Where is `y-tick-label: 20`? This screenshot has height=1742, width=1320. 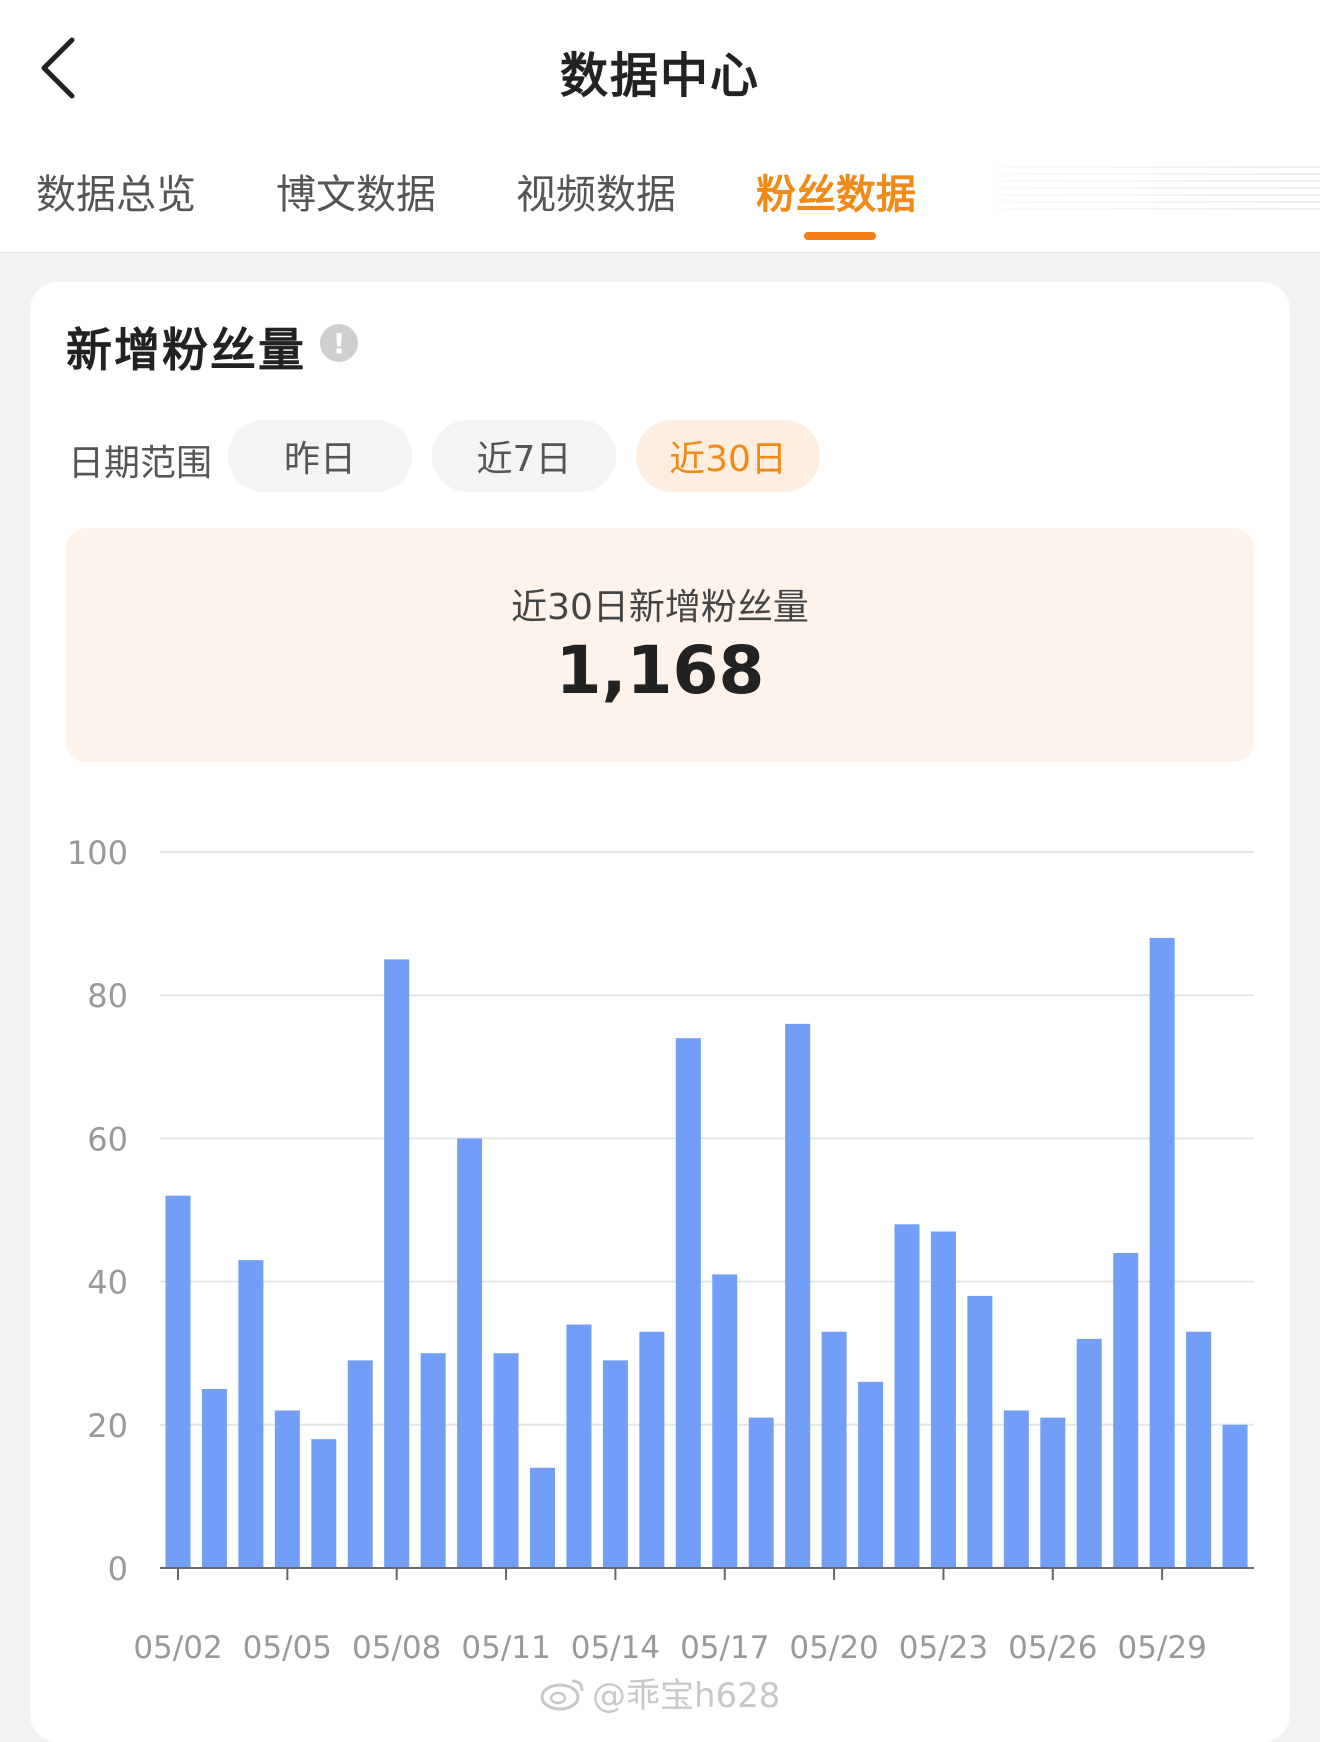 y-tick-label: 20 is located at coordinates (107, 1426).